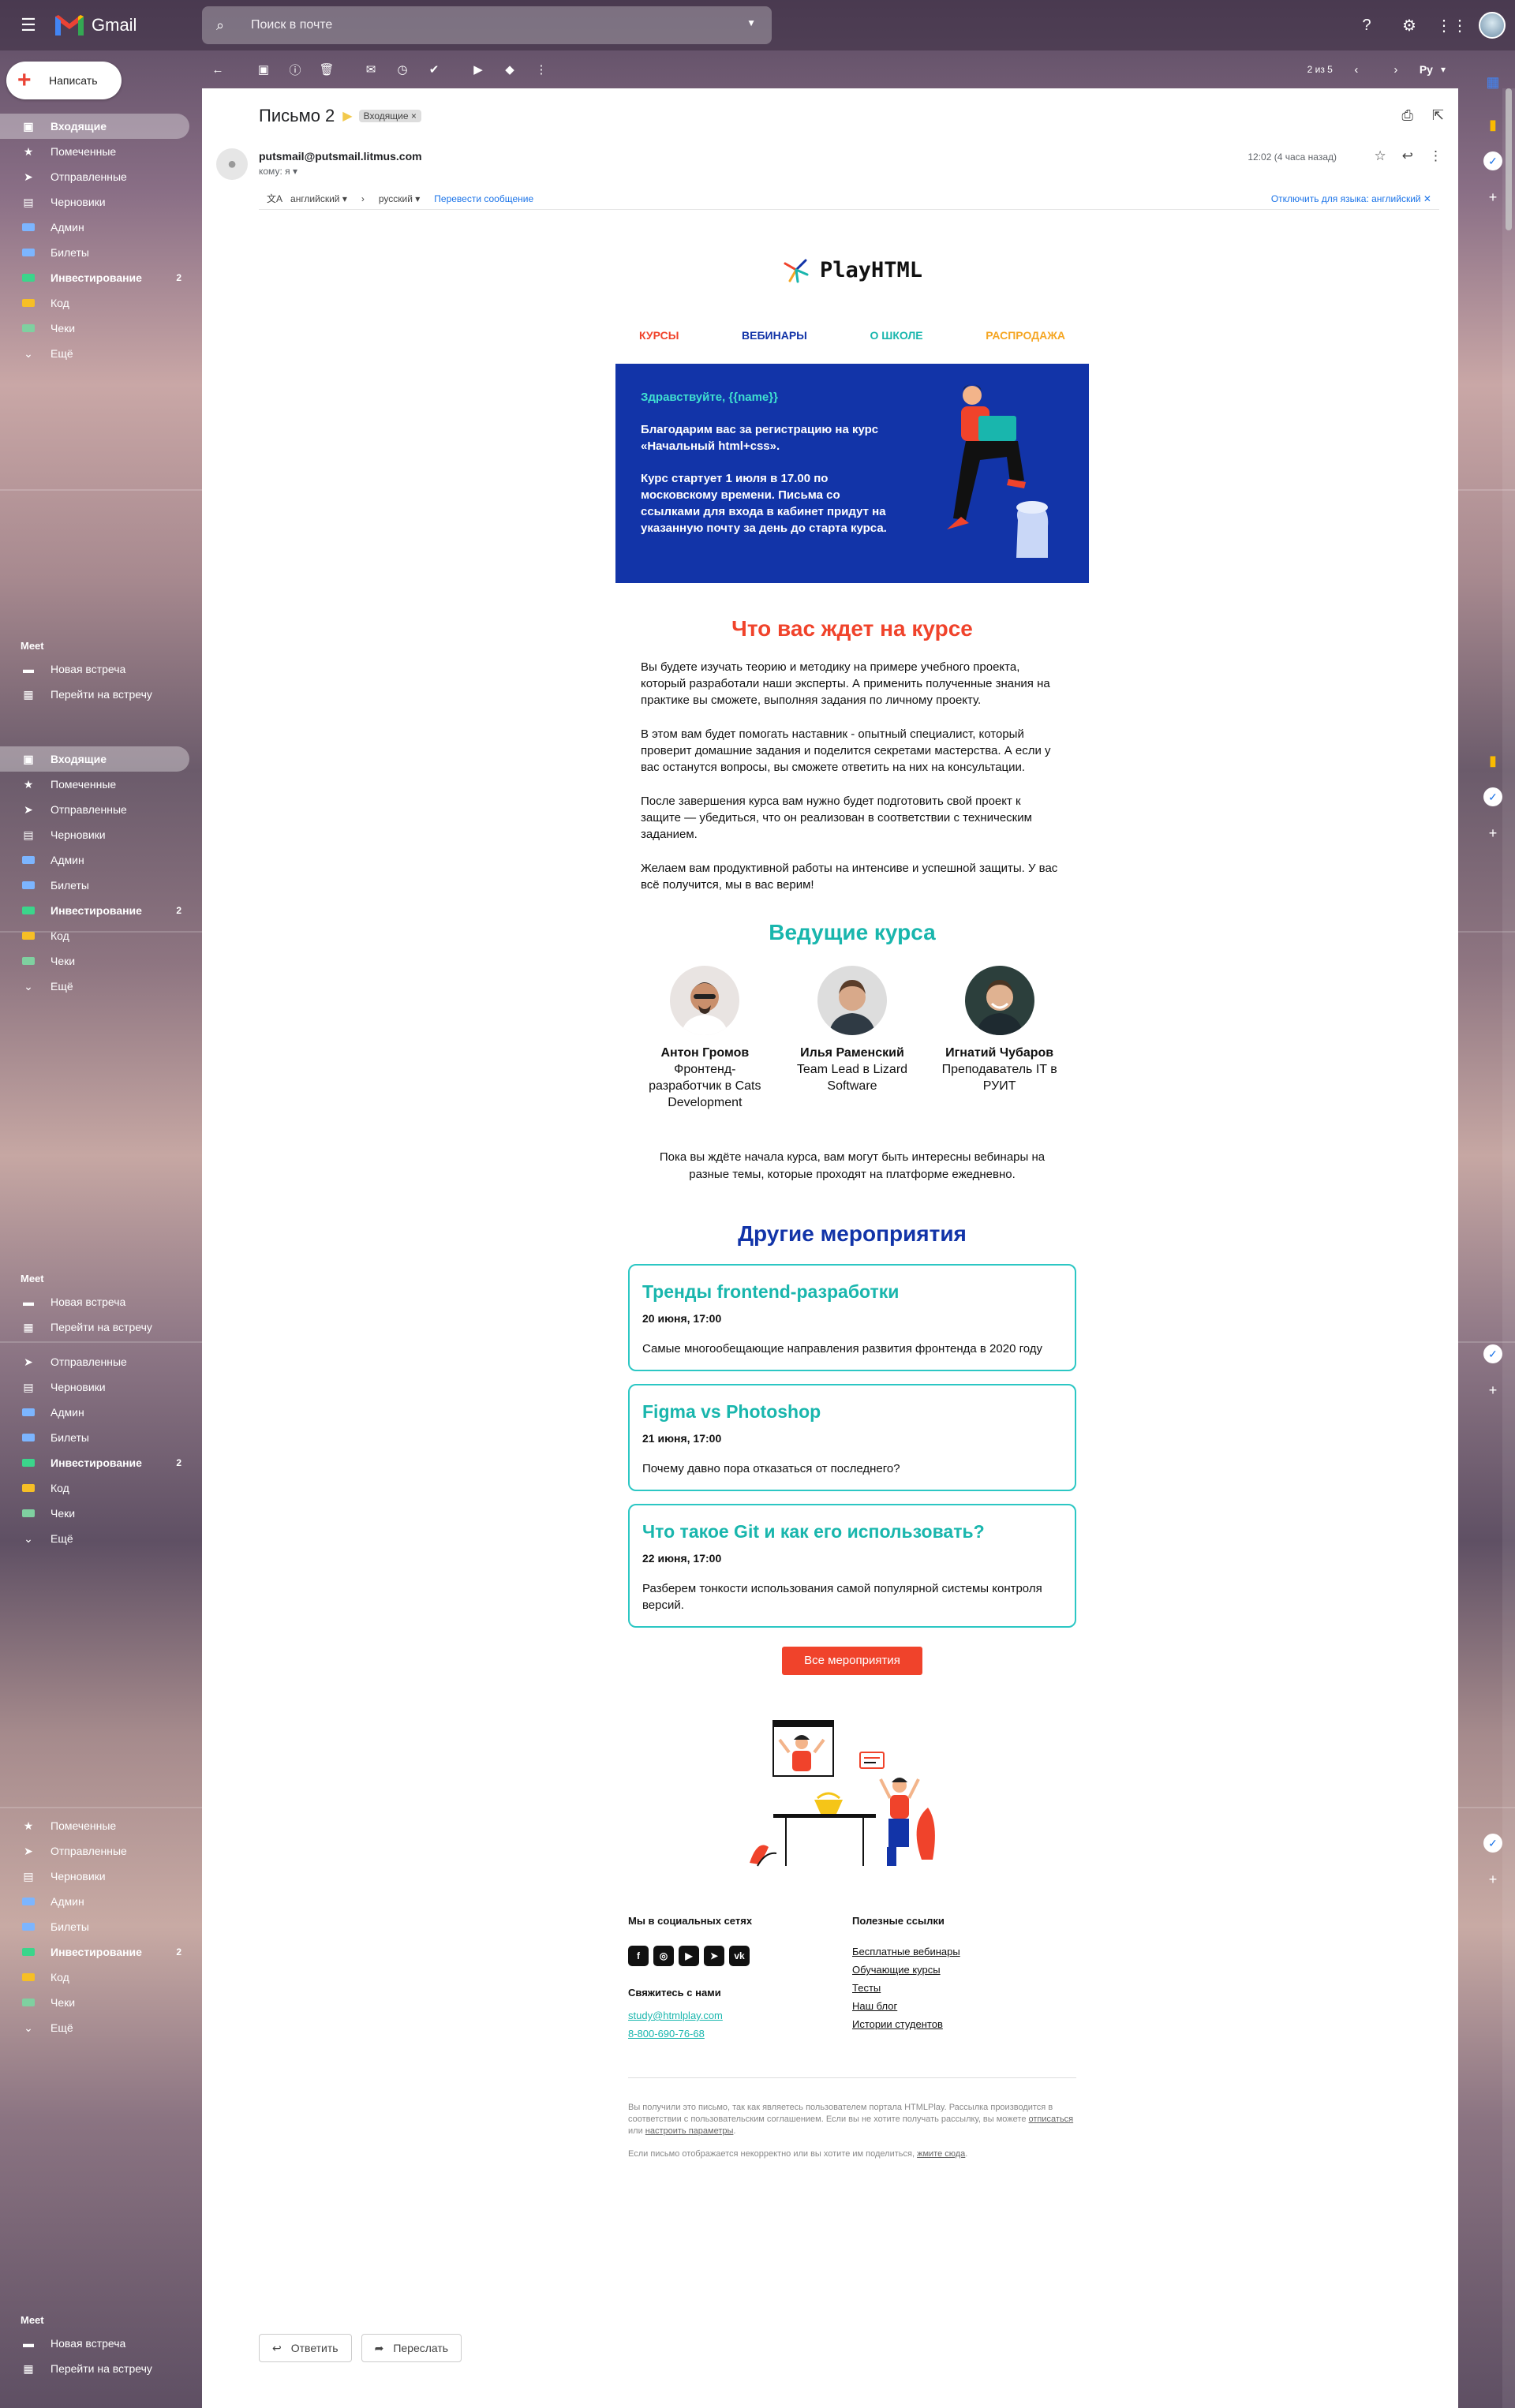  What do you see at coordinates (739, 1956) in the screenshot?
I see `vk-icon: vk` at bounding box center [739, 1956].